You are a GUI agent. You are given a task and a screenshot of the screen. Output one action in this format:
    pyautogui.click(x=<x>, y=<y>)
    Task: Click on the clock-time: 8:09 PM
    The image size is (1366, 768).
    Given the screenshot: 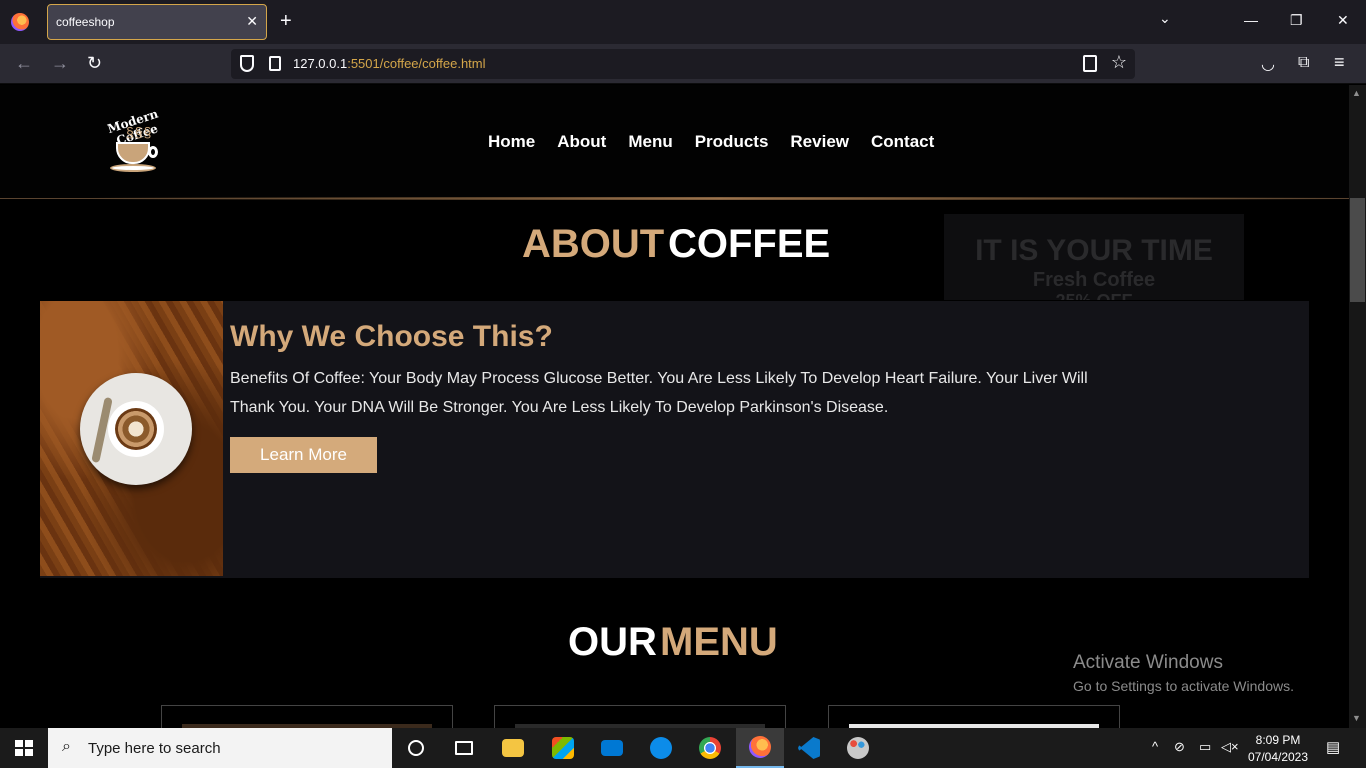 What is the action you would take?
    pyautogui.click(x=1278, y=740)
    